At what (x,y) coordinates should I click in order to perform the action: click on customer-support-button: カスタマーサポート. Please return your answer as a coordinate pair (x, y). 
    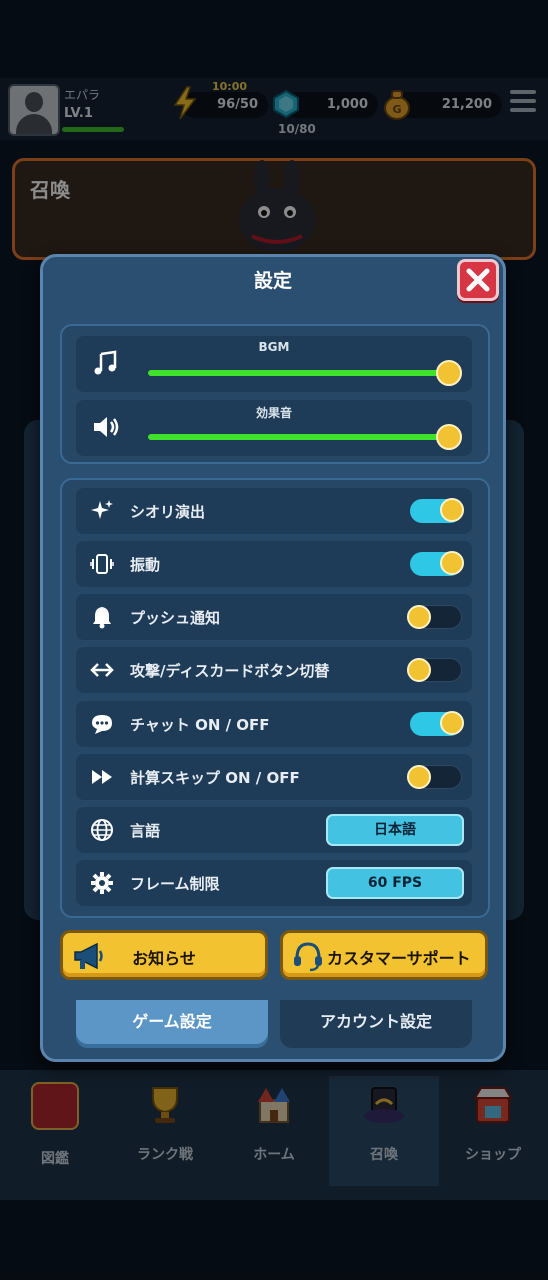
    Looking at the image, I should click on (384, 955).